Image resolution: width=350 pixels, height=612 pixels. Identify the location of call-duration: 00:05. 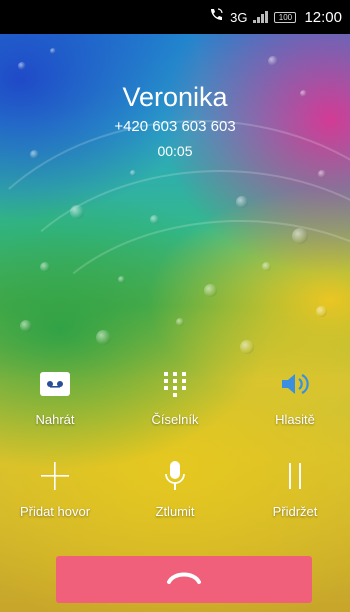
(175, 151).